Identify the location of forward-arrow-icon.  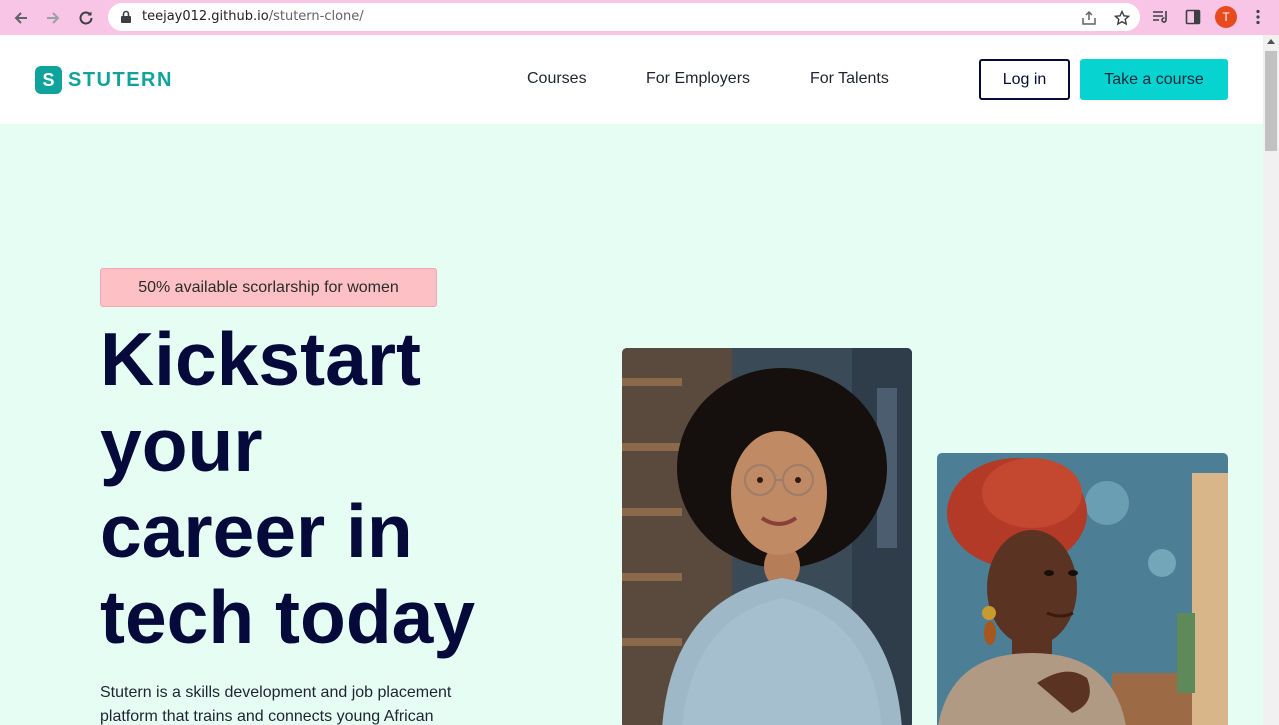
(53, 18).